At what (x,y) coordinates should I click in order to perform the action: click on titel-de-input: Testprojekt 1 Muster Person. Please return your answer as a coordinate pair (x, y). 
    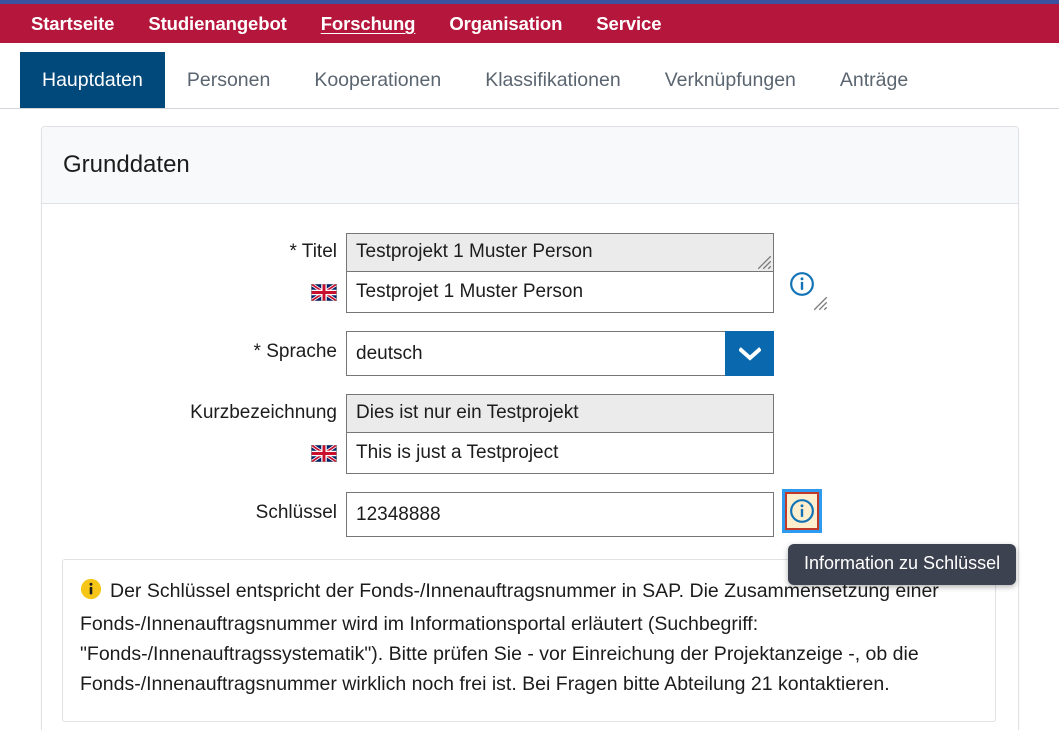
    Looking at the image, I should click on (560, 252).